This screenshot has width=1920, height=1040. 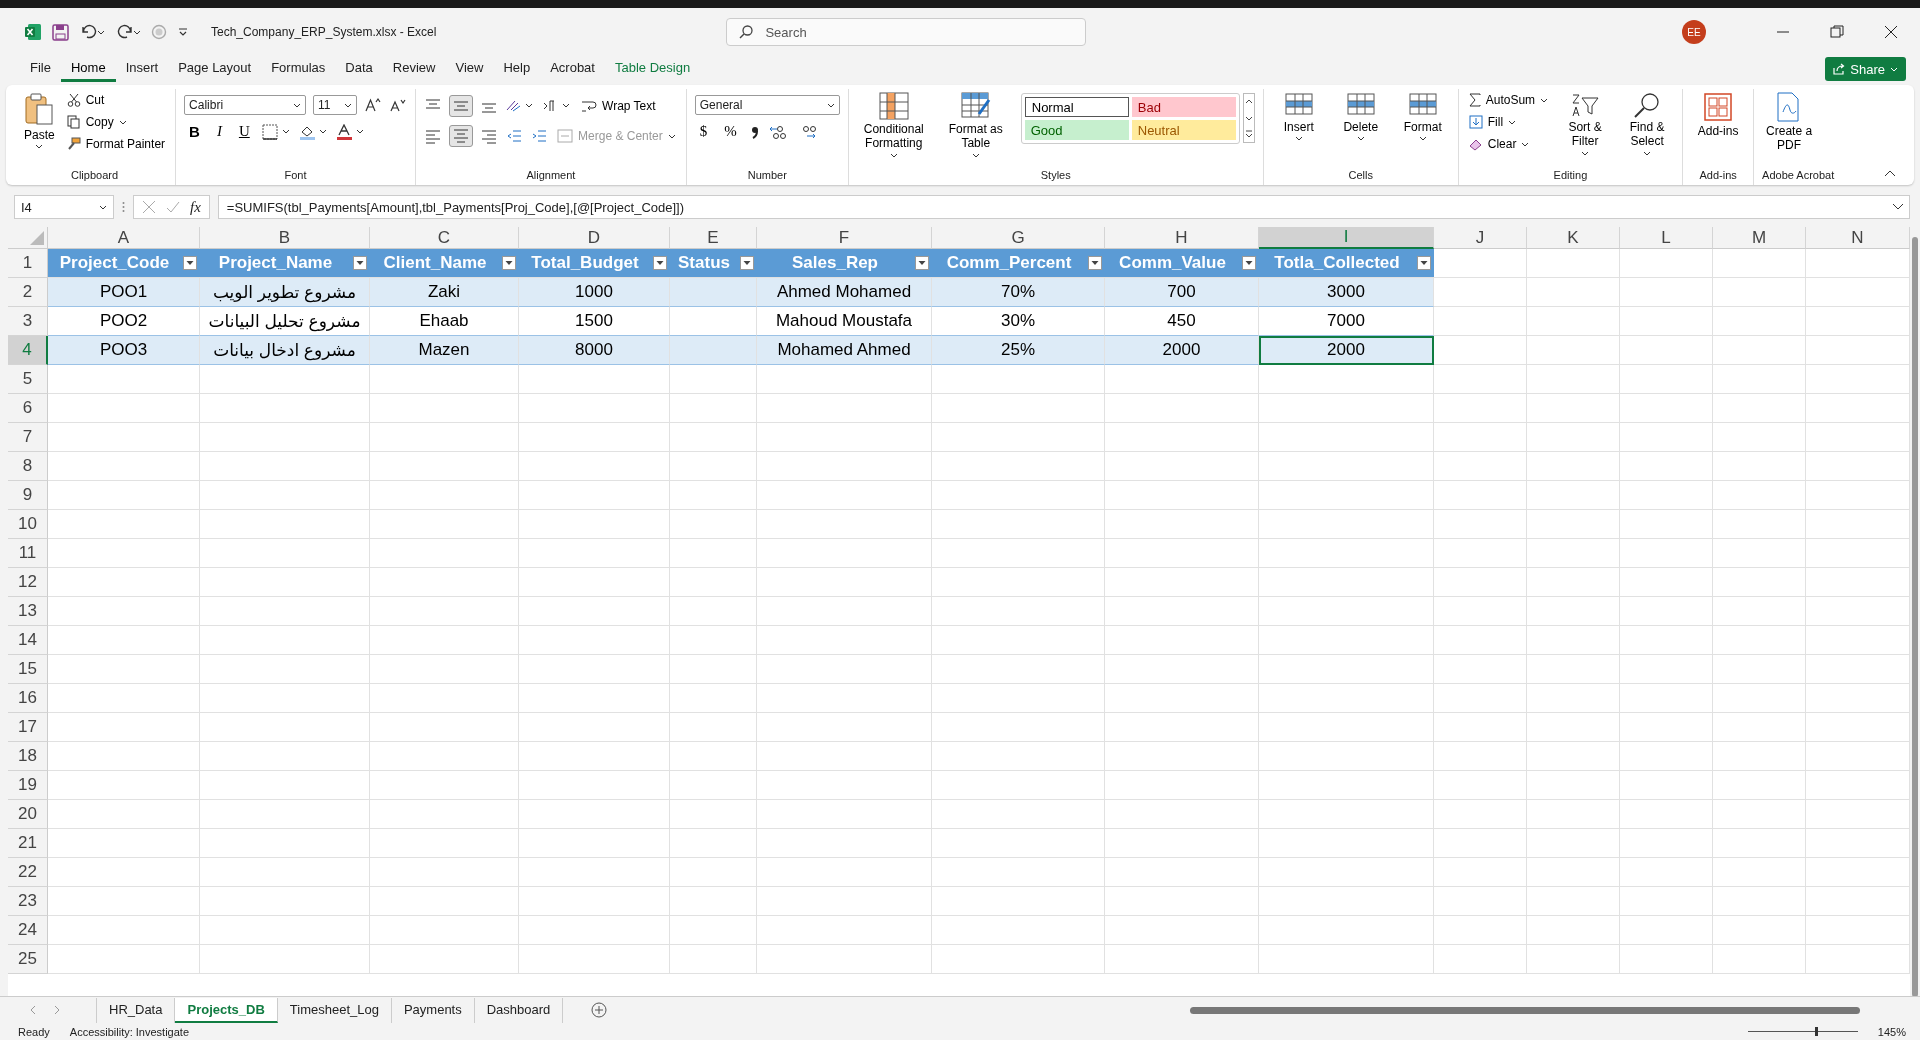 I want to click on row-header: 8, so click(x=28, y=466).